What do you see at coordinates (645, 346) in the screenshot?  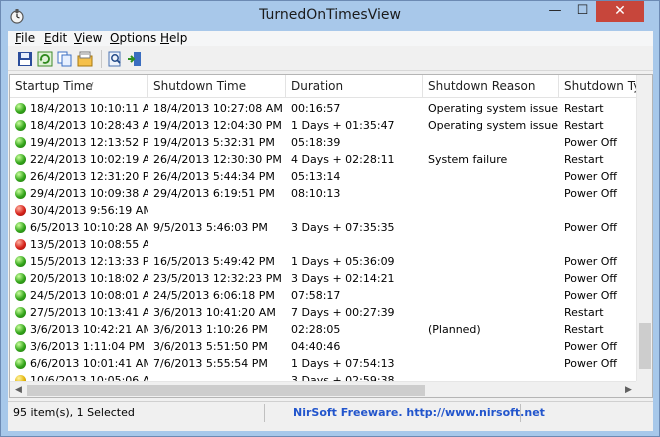 I see `vertical-scroll-thumb` at bounding box center [645, 346].